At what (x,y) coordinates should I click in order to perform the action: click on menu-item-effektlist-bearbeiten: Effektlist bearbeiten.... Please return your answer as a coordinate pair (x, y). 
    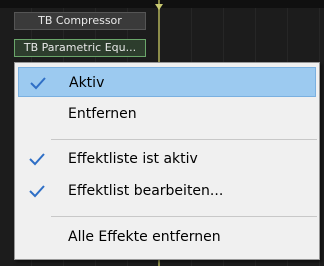
    Looking at the image, I should click on (167, 191).